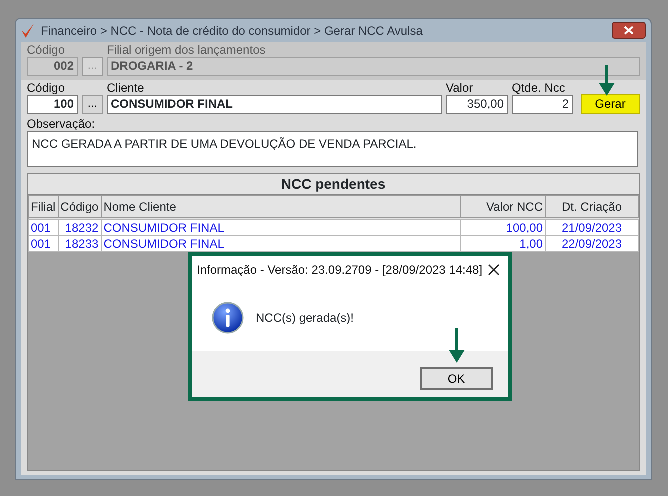  I want to click on value-field: 350,00, so click(477, 104).